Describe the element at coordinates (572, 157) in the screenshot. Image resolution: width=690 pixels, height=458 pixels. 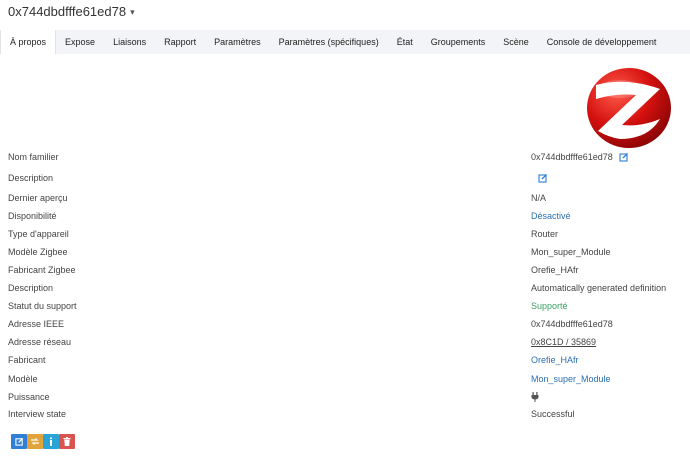
I see `friendly-name-value: 0x744dbdfffe61ed78` at that location.